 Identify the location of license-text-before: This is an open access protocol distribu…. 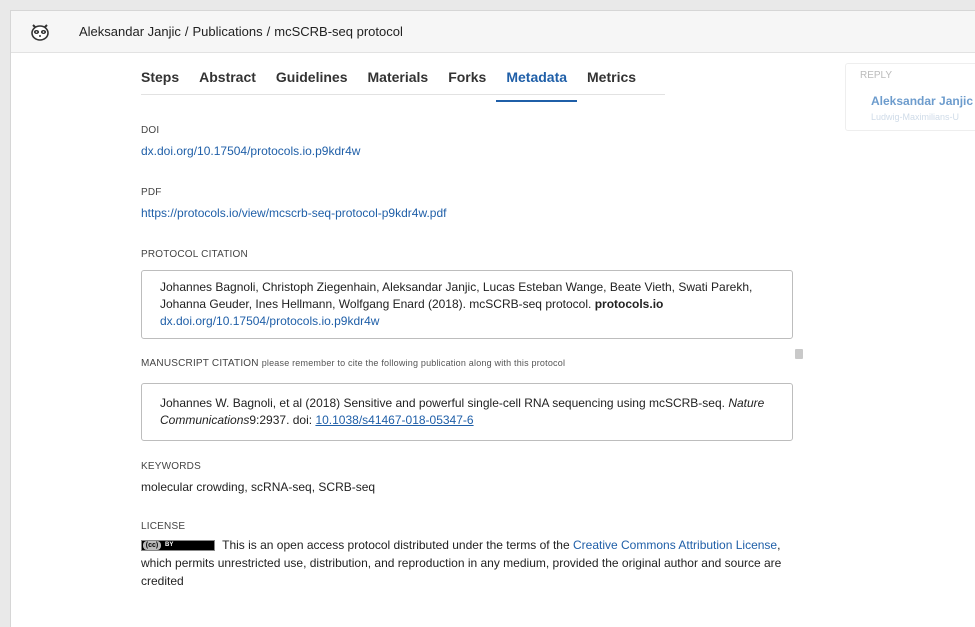
(396, 545).